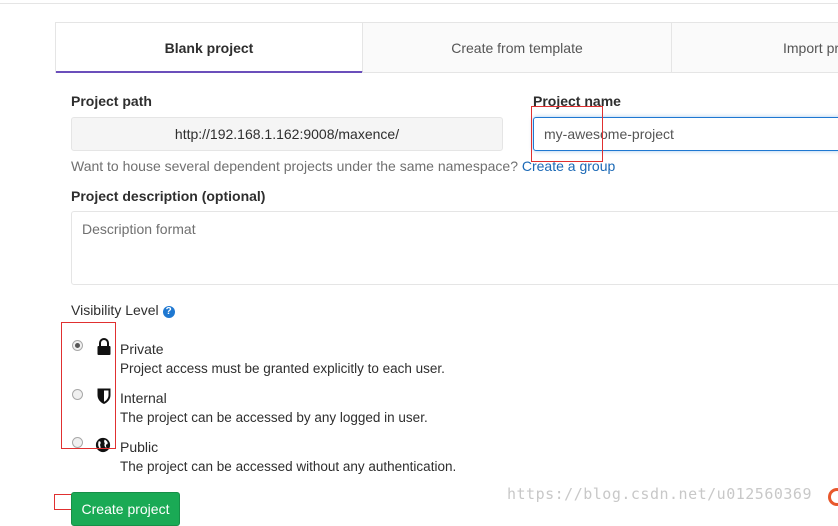 The width and height of the screenshot is (838, 526). I want to click on visibility-public-title: Public, so click(139, 447).